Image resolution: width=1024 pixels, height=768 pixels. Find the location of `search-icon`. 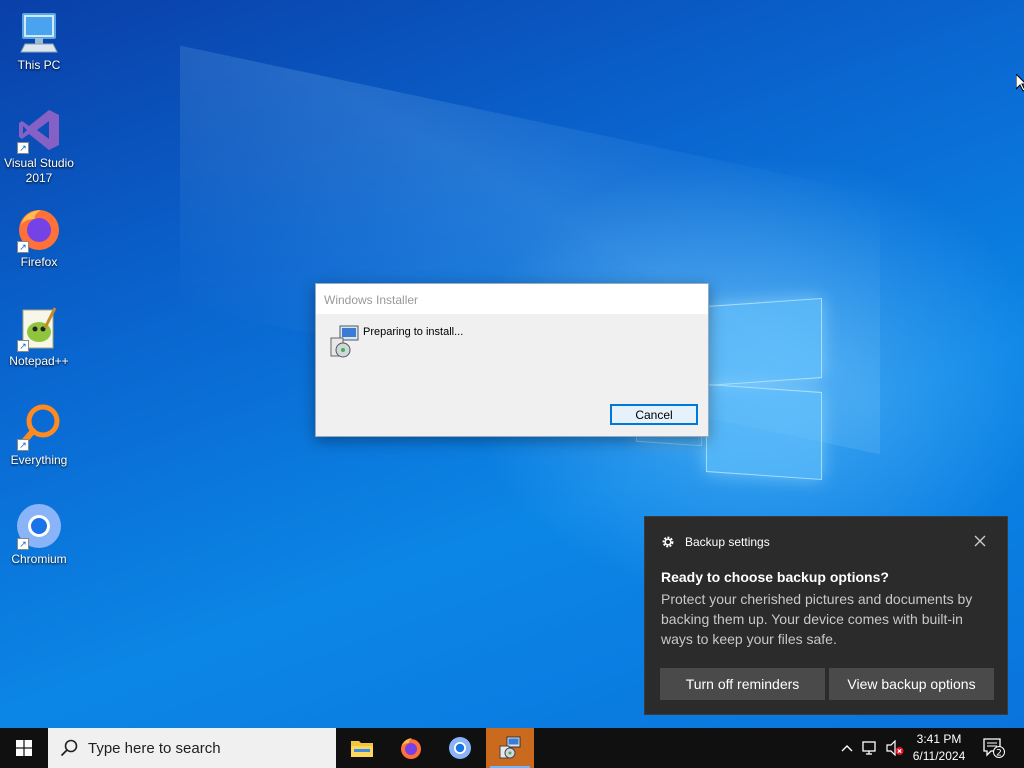

search-icon is located at coordinates (69, 748).